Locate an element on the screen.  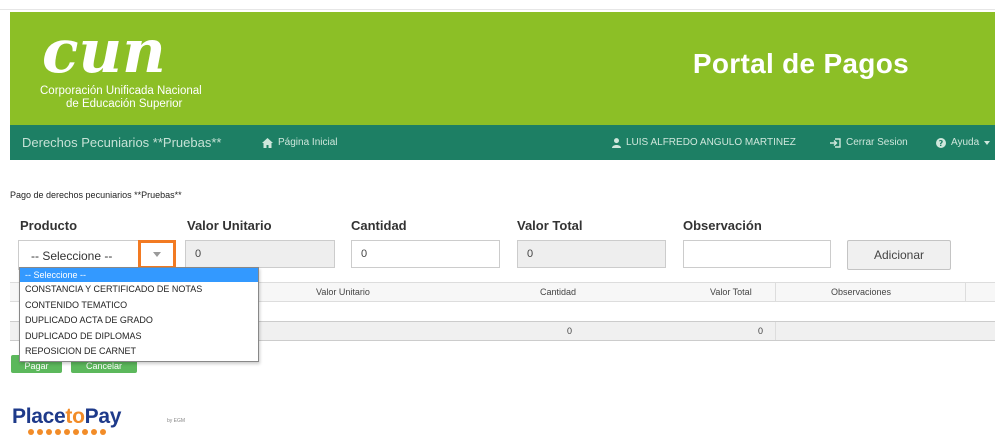
nav-user-label: LUIS ALFREDO ANGULO MARTINEZ is located at coordinates (711, 142).